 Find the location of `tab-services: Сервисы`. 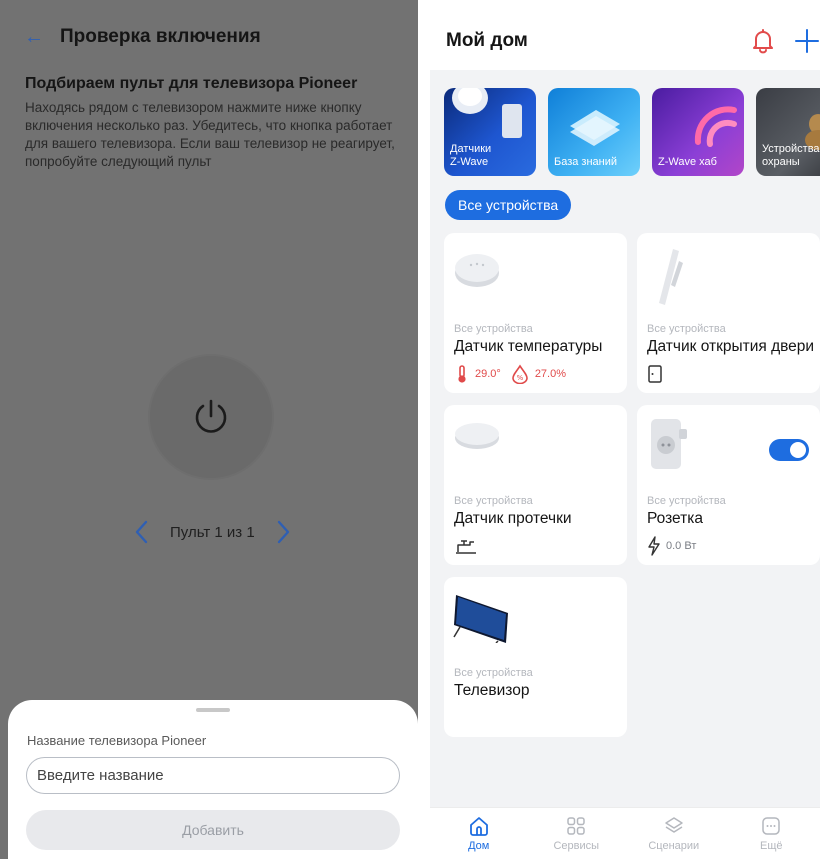

tab-services: Сервисы is located at coordinates (577, 833).